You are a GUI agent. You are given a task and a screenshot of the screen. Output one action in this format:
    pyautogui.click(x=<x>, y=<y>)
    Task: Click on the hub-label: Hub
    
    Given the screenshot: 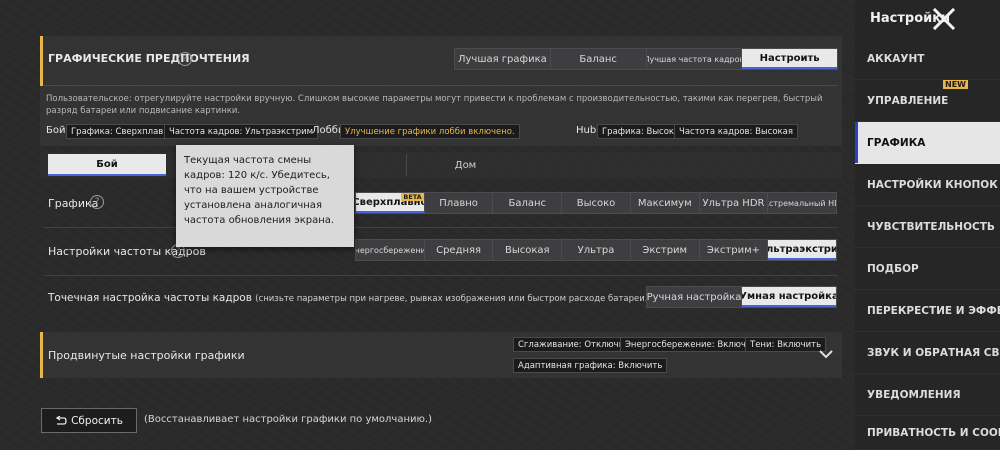 What is the action you would take?
    pyautogui.click(x=586, y=130)
    